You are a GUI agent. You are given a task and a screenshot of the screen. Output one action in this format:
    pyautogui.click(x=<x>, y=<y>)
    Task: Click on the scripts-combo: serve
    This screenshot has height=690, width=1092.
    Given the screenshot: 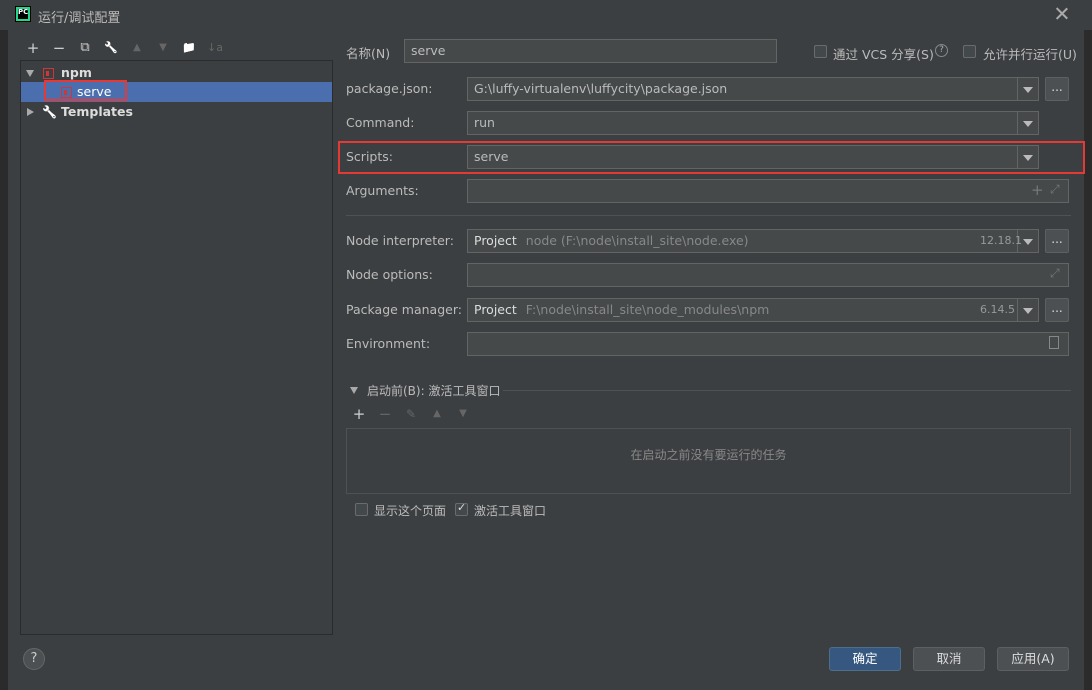 What is the action you would take?
    pyautogui.click(x=753, y=157)
    